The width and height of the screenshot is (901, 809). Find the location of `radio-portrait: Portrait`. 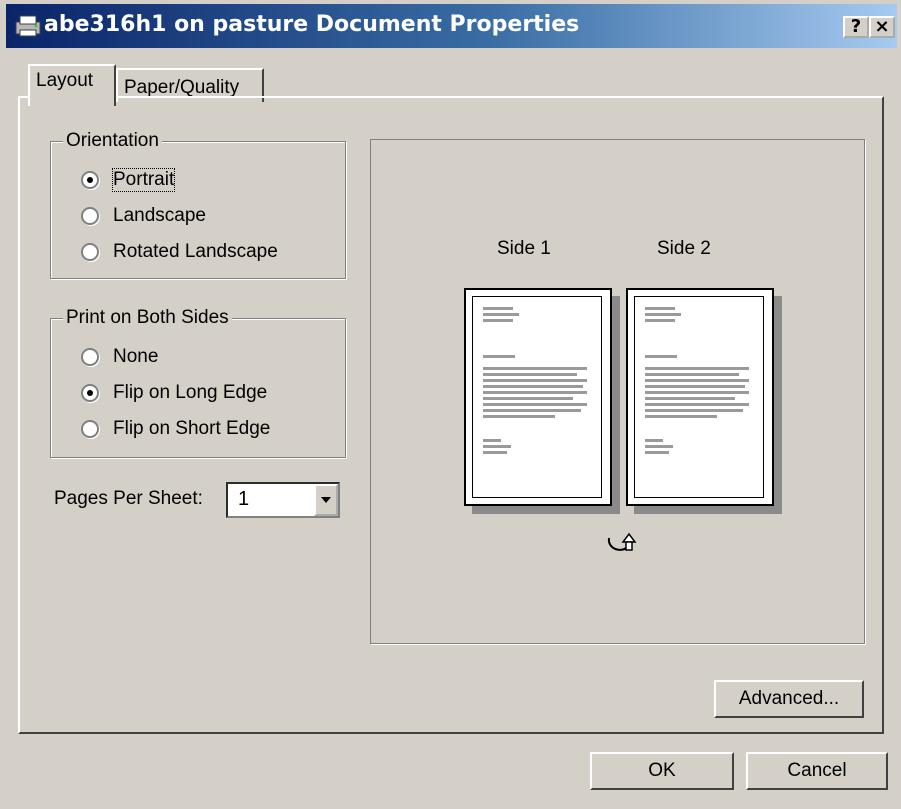

radio-portrait: Portrait is located at coordinates (128, 180).